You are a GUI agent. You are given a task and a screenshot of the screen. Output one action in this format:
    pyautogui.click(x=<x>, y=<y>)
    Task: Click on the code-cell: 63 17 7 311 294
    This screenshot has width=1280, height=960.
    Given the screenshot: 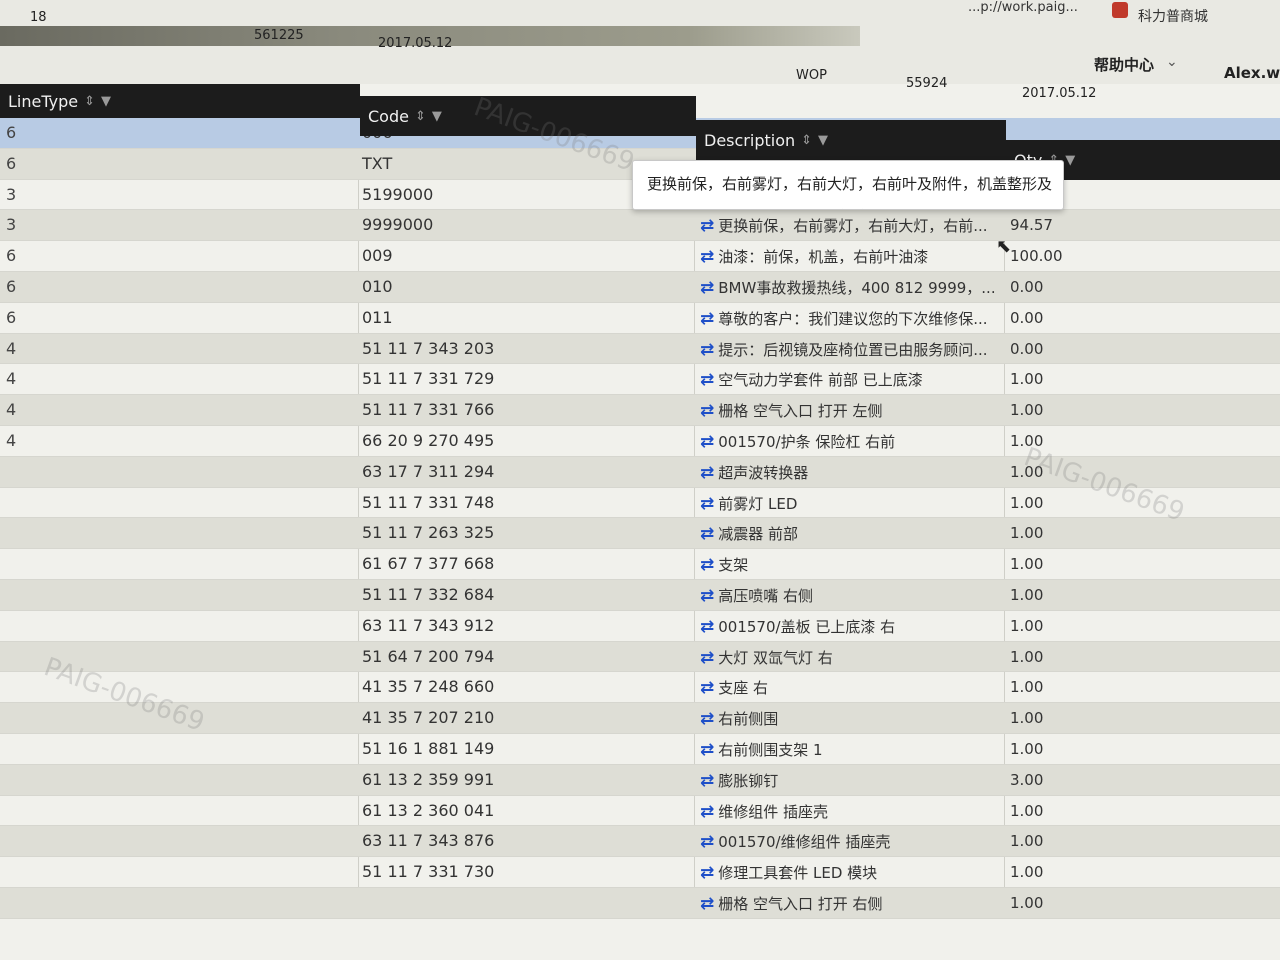 What is the action you would take?
    pyautogui.click(x=428, y=471)
    